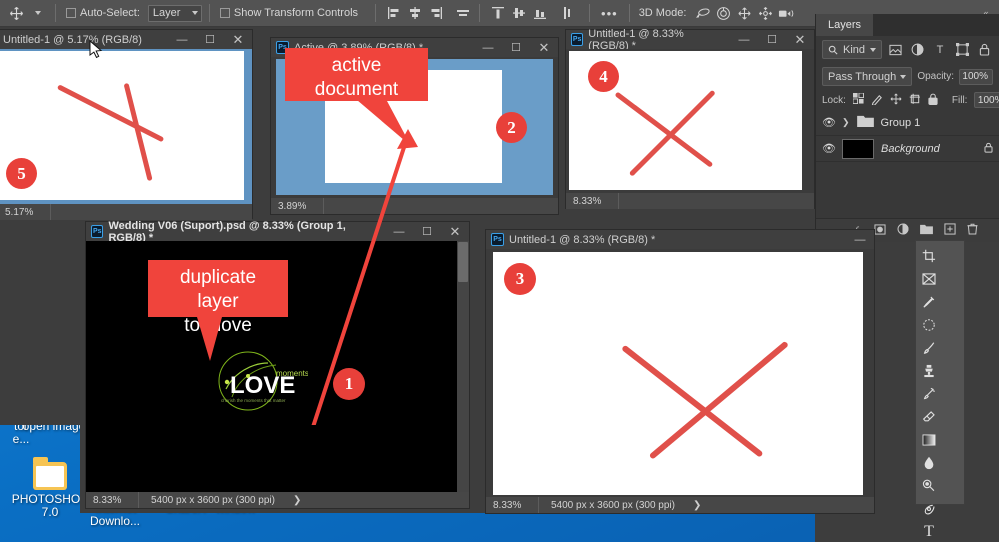 Image resolution: width=999 pixels, height=542 pixels. Describe the element at coordinates (566, 13) in the screenshot. I see `distribute-vertically-icon` at that location.